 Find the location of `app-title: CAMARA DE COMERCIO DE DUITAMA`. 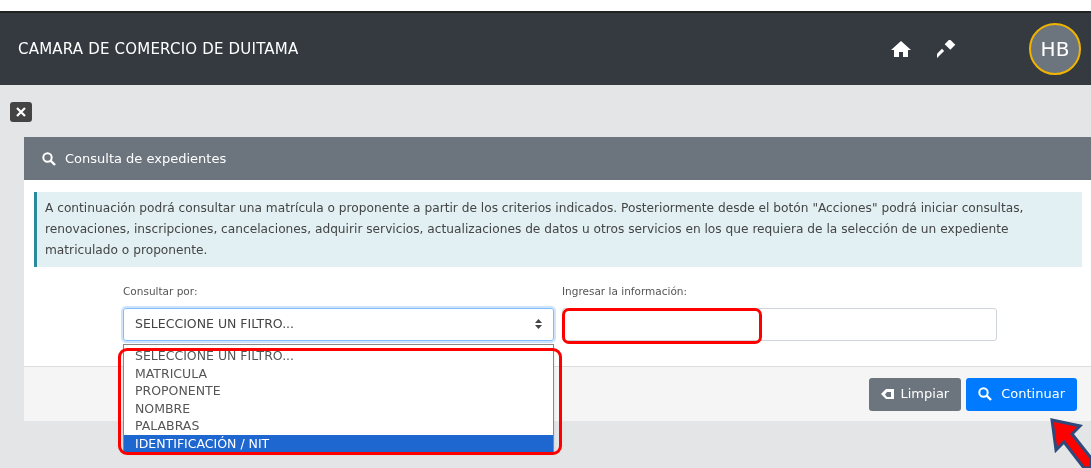

app-title: CAMARA DE COMERCIO DE DUITAMA is located at coordinates (158, 49).